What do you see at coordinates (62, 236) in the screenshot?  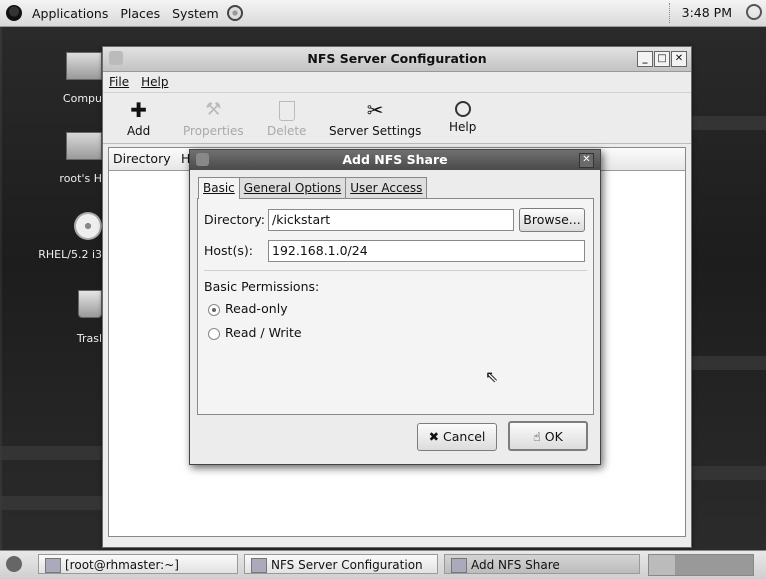 I see `desktop-icon-dvd: RHEL/5.2 i3` at bounding box center [62, 236].